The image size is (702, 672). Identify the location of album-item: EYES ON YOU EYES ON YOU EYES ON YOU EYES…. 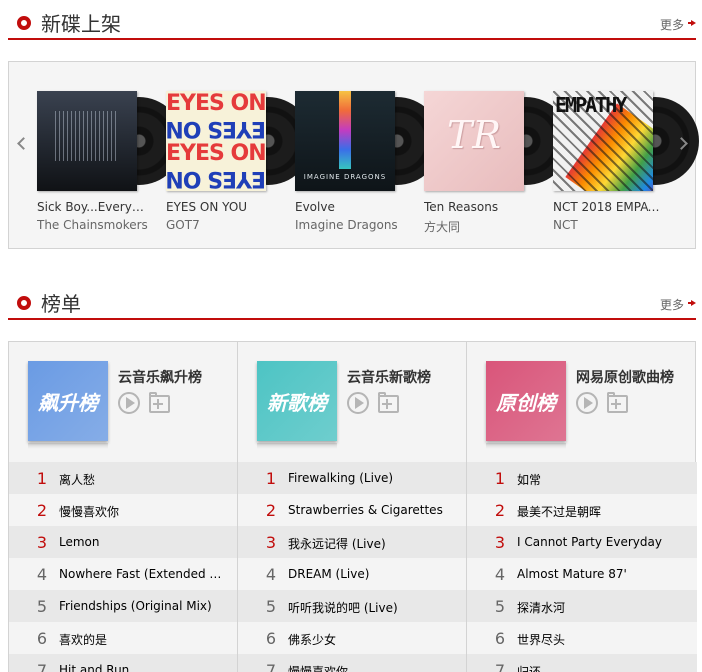
(239, 166).